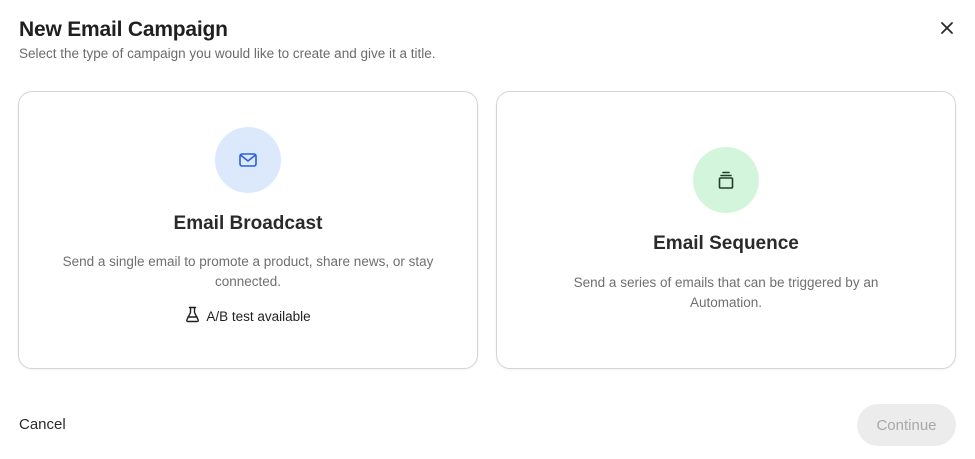 The width and height of the screenshot is (975, 459). I want to click on broadcast-icon-circle, so click(248, 160).